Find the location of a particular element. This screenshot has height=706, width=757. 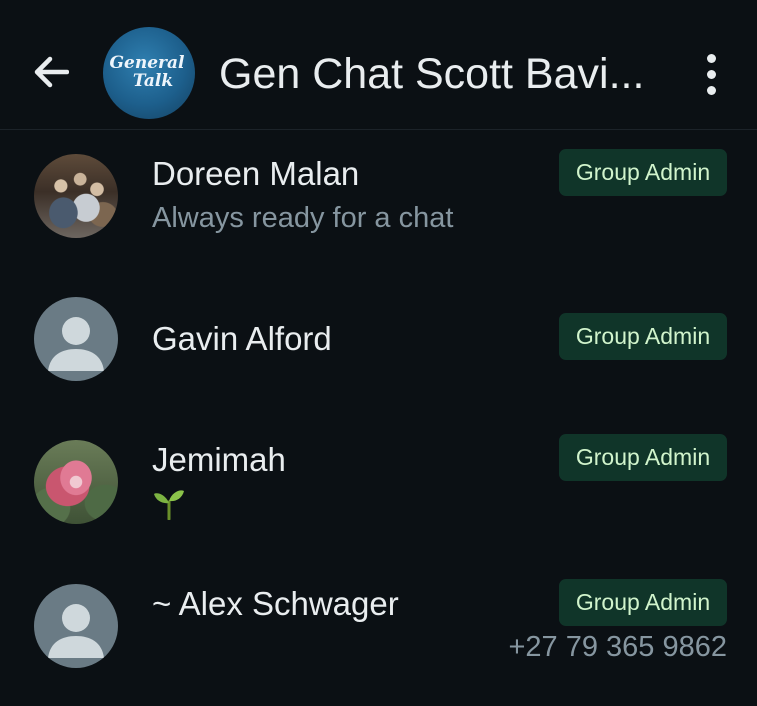

back-button is located at coordinates (51, 72).